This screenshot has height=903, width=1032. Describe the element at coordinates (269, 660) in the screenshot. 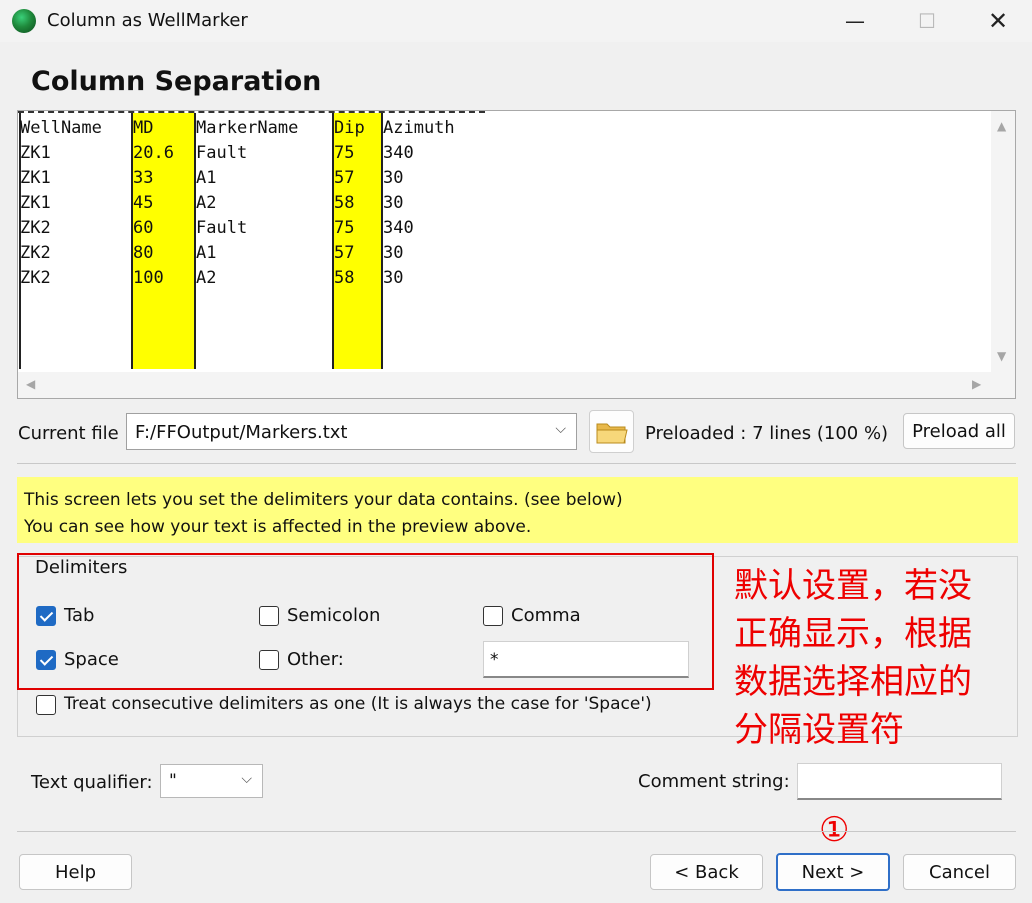

I see `other-checkbox` at that location.